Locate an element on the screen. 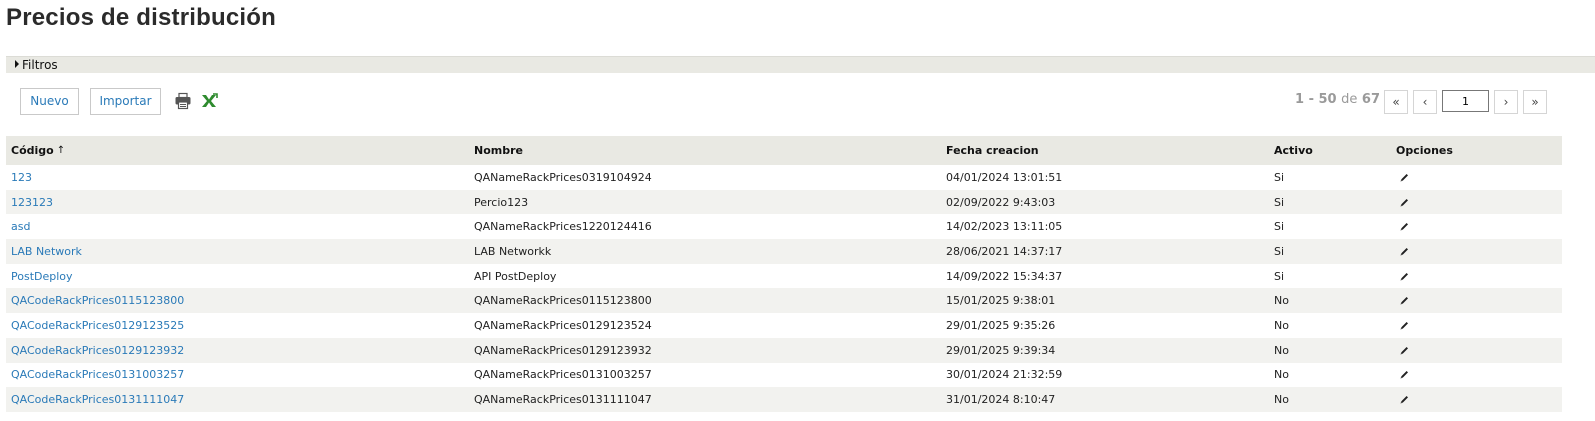 The image size is (1595, 421). page-title: Precios de distribución is located at coordinates (141, 17).